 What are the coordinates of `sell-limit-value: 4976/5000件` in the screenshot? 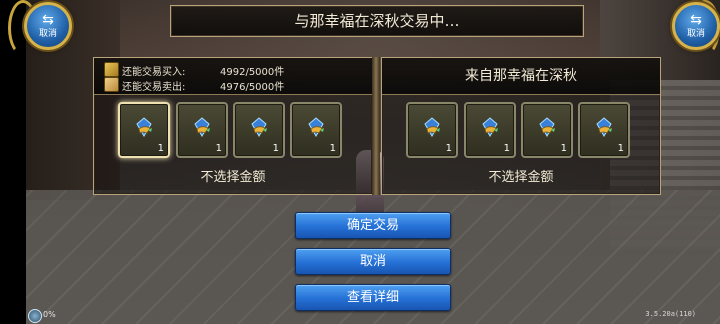 It's located at (252, 87).